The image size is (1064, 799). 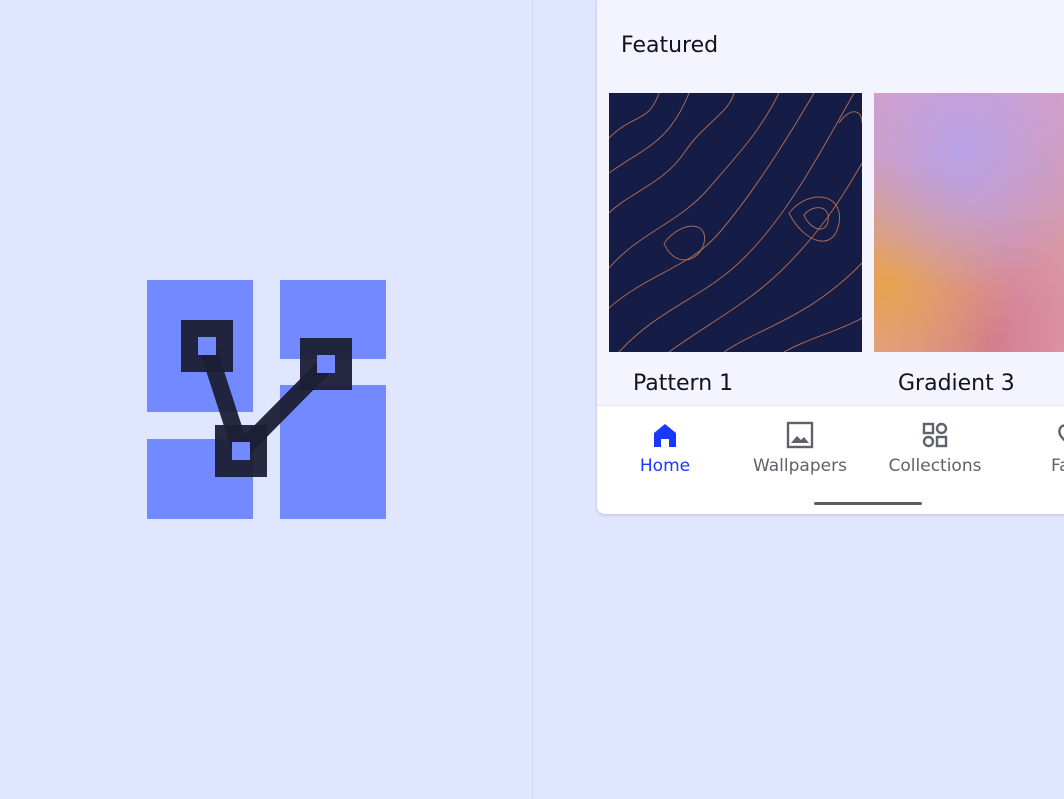 What do you see at coordinates (665, 450) in the screenshot?
I see `nav-item-home: Home` at bounding box center [665, 450].